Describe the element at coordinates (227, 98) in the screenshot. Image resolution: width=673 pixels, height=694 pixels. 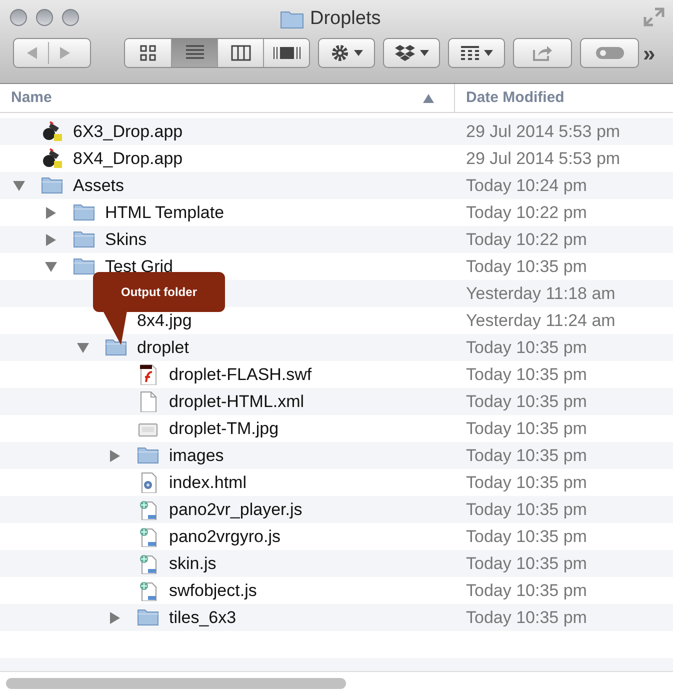
I see `name-column-header: Name` at that location.